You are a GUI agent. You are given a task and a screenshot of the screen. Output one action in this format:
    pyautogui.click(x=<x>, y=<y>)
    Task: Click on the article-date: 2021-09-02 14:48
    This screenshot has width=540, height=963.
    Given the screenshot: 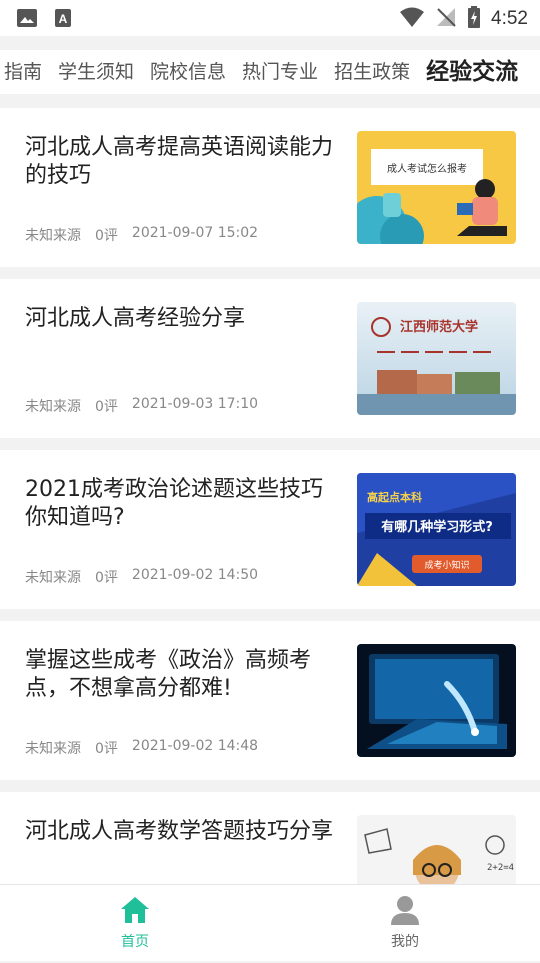 What is the action you would take?
    pyautogui.click(x=195, y=746)
    